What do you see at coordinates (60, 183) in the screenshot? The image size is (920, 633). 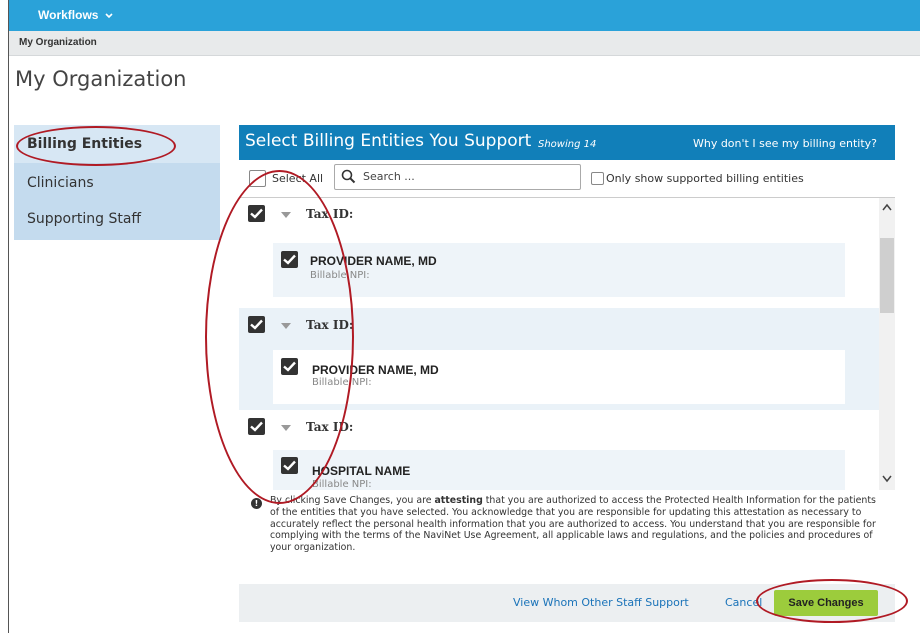 I see `sidebar-item-clinicians: Clinicians` at bounding box center [60, 183].